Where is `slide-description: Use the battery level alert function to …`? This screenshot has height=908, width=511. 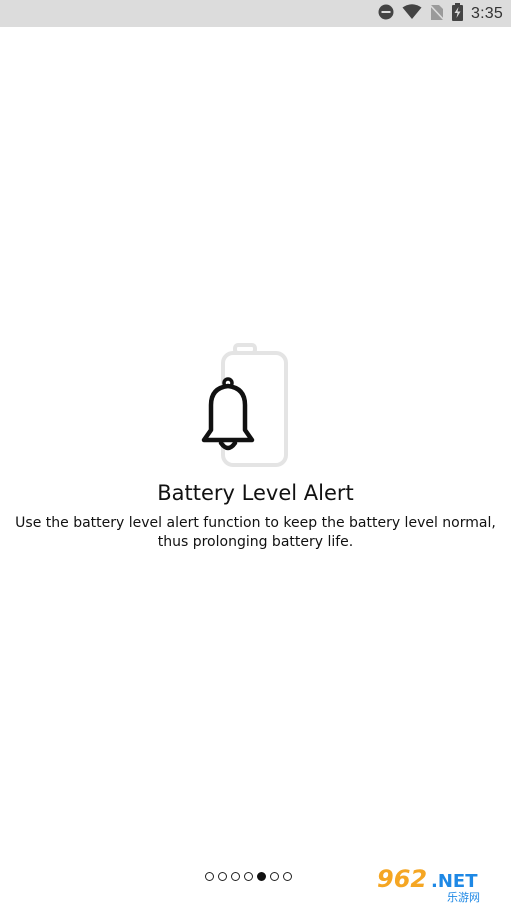
slide-description: Use the battery level alert function to … is located at coordinates (255, 532).